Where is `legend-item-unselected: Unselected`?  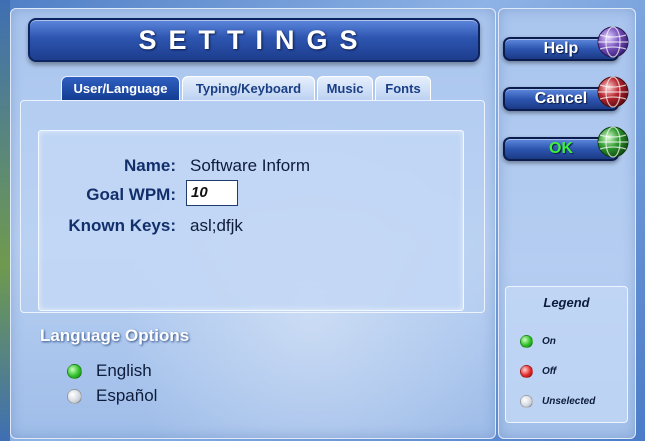
legend-item-unselected: Unselected is located at coordinates (557, 401).